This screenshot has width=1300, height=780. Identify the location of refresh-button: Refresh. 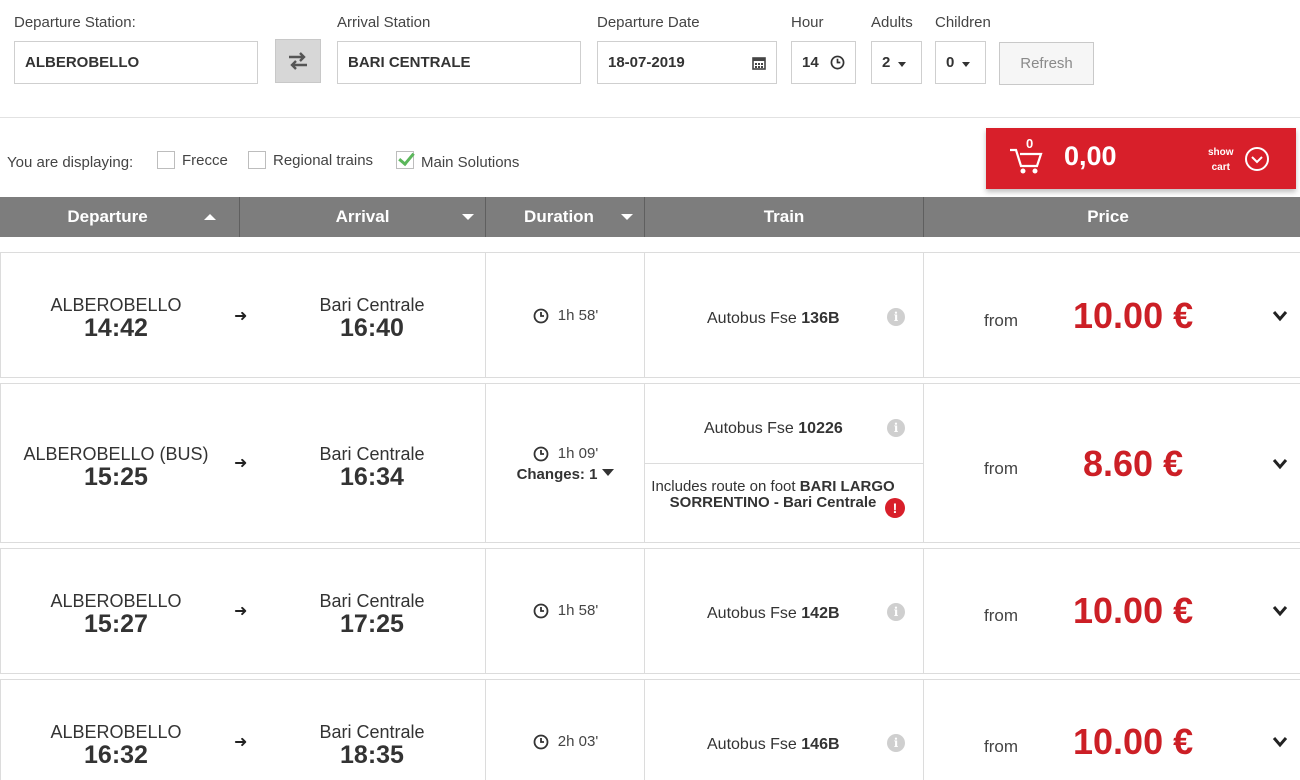
(1046, 63).